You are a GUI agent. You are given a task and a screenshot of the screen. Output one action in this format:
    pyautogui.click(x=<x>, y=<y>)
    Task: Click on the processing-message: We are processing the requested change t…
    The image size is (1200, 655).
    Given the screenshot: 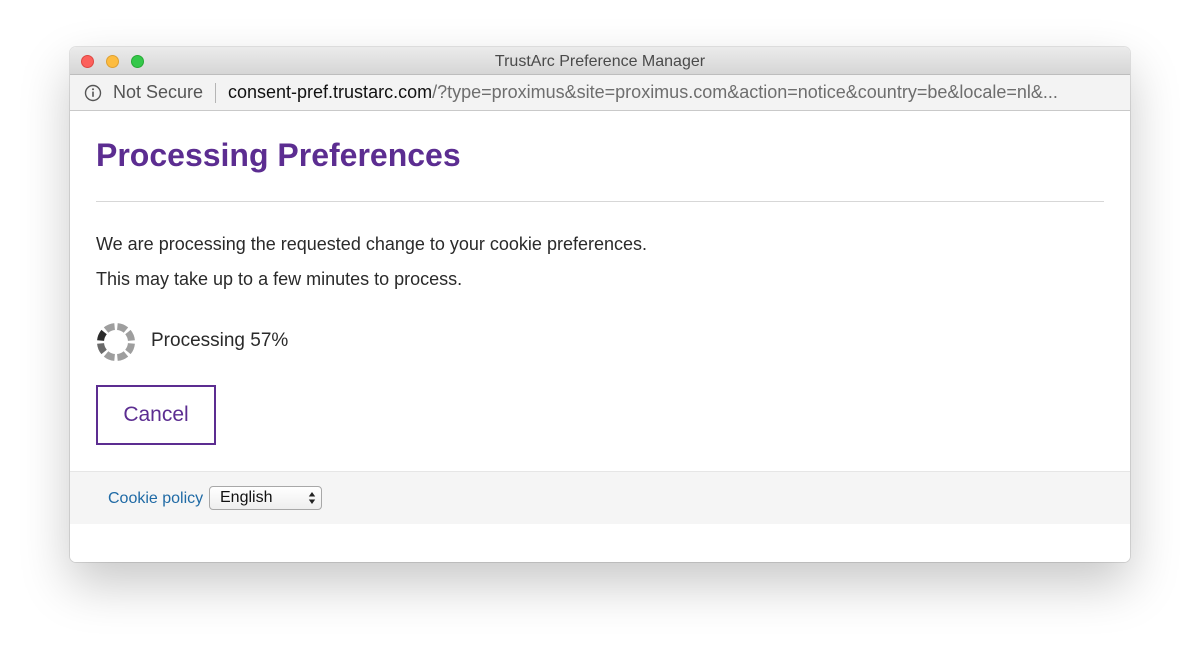 What is the action you would take?
    pyautogui.click(x=371, y=244)
    